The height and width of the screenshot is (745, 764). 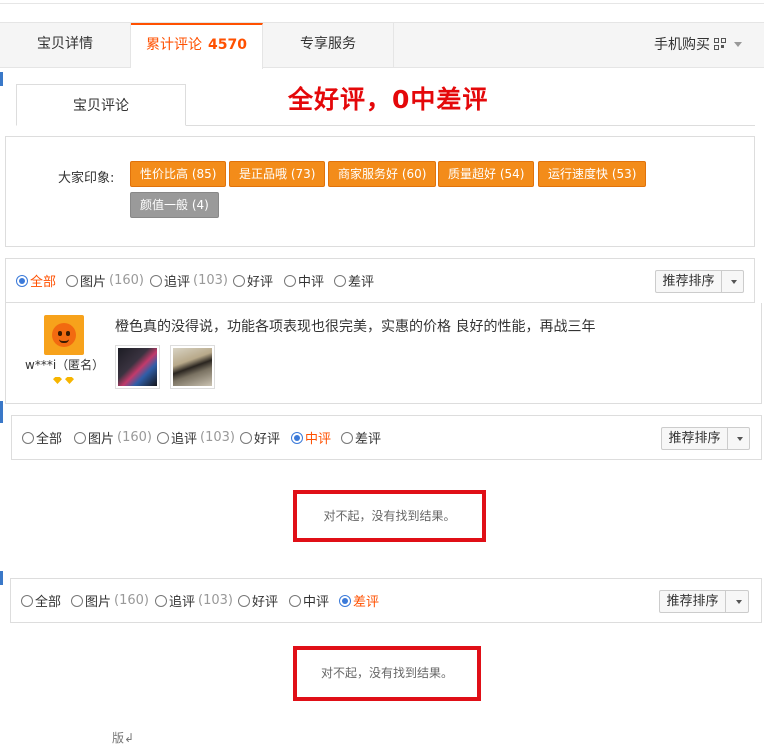 What do you see at coordinates (277, 174) in the screenshot?
I see `impression-tag: 是正品哦 (73)` at bounding box center [277, 174].